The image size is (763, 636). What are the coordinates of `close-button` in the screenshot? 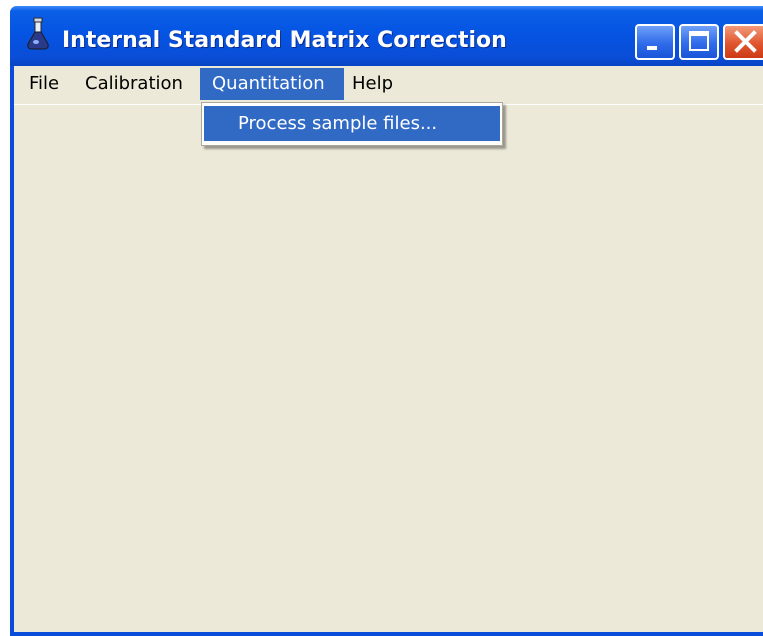 It's located at (743, 42).